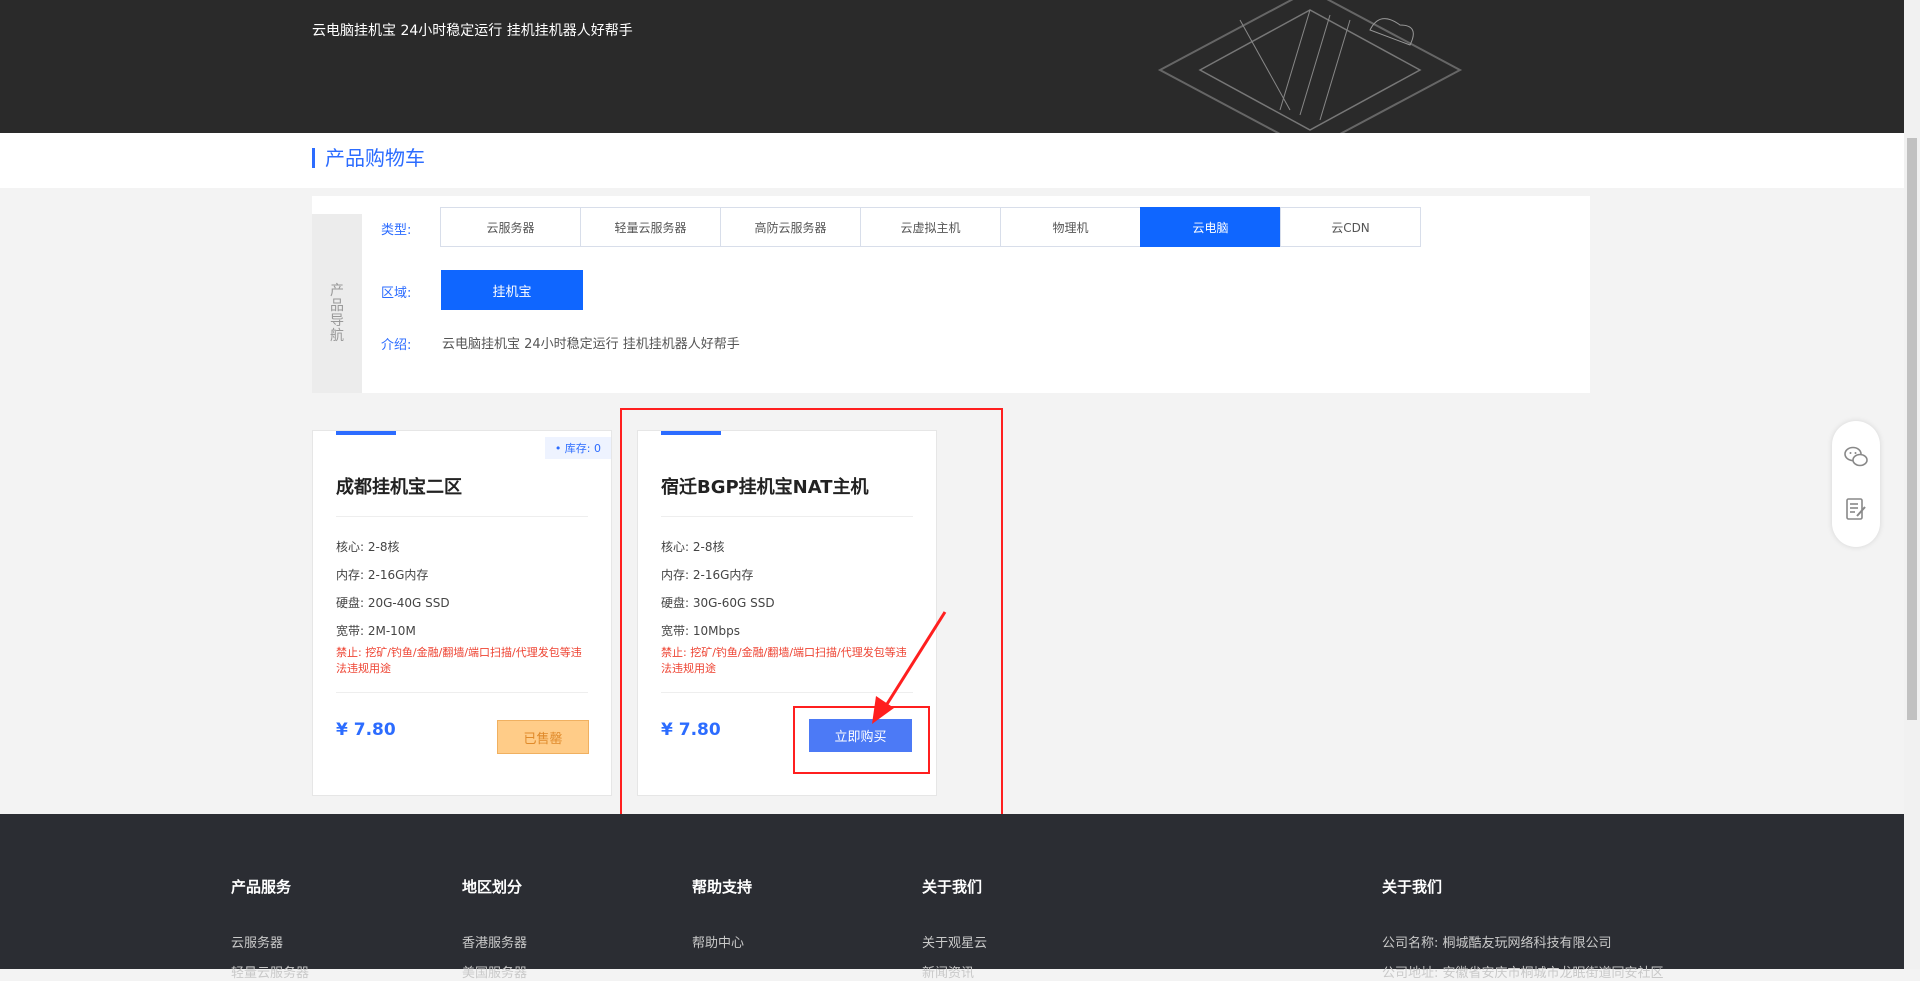 The image size is (1920, 981). Describe the element at coordinates (591, 344) in the screenshot. I see `intro-text: 云电脑挂机宝 24小时稳定运行 挂机挂机器人好帮手` at that location.